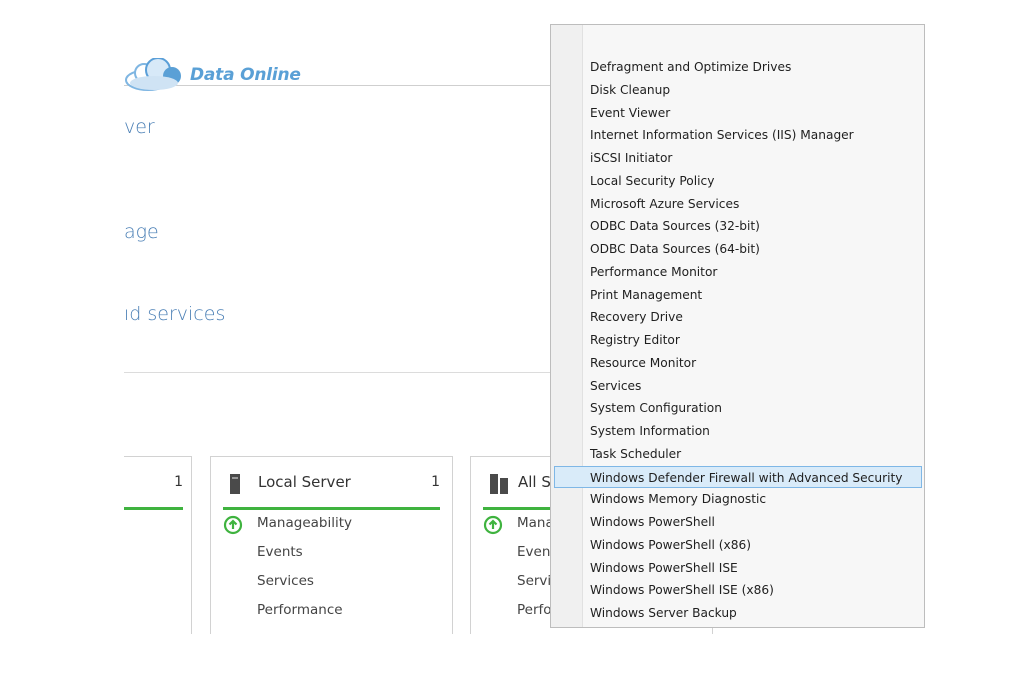 This screenshot has height=683, width=1024. Describe the element at coordinates (737, 613) in the screenshot. I see `menu-item: Windows Server Backup` at that location.